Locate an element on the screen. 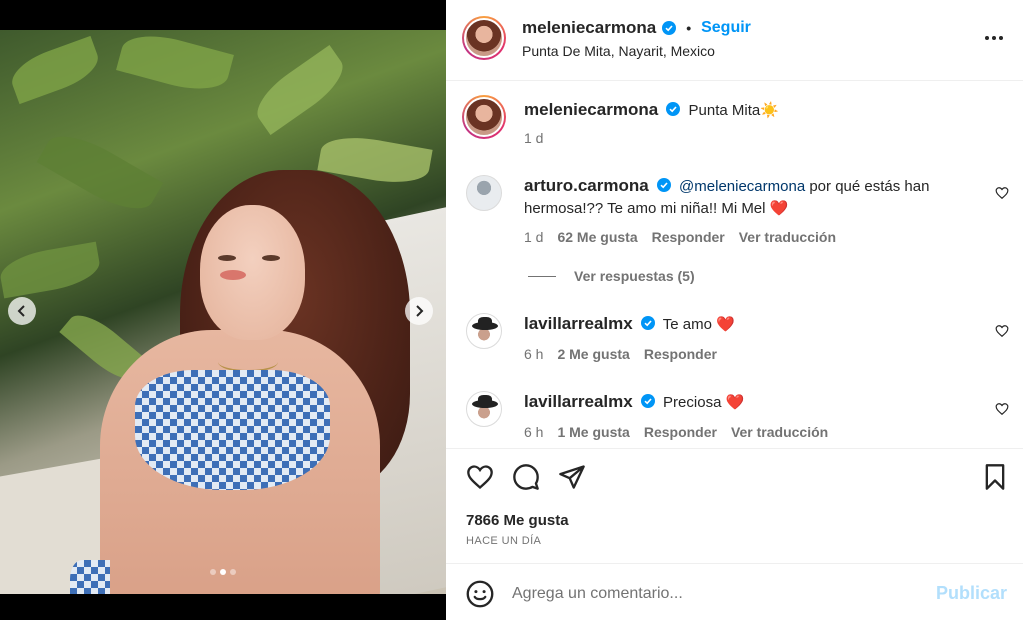 The height and width of the screenshot is (620, 1023). post-time: HACE UN DÍA is located at coordinates (503, 541).